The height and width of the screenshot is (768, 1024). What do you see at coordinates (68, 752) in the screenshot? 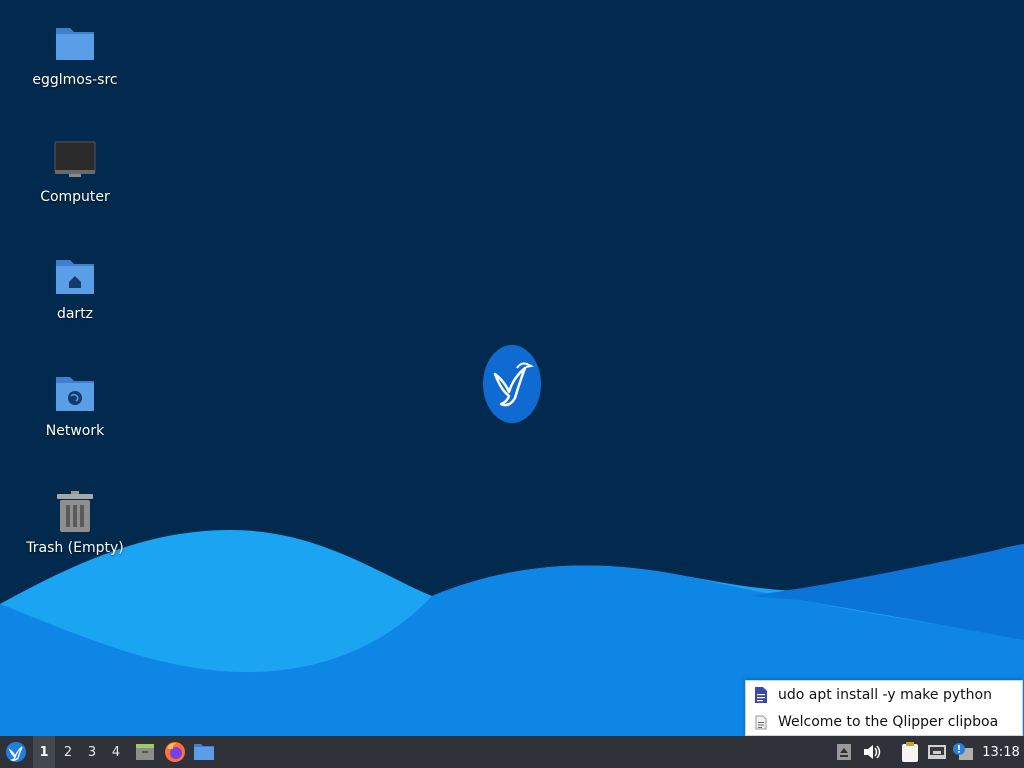
I see `workspace-2: 2` at bounding box center [68, 752].